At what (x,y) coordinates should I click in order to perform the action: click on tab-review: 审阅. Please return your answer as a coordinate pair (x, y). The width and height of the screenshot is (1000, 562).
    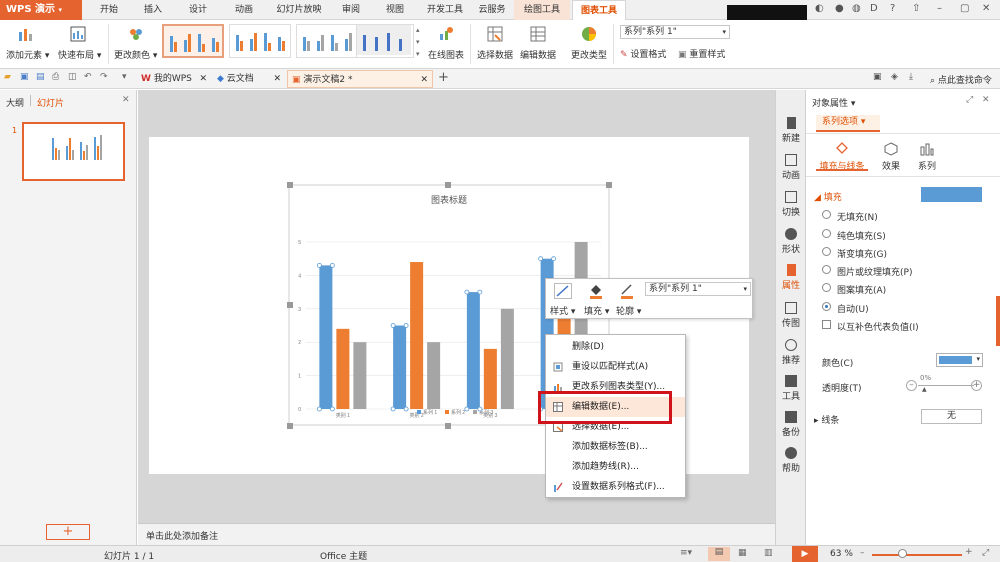
    Looking at the image, I should click on (351, 10).